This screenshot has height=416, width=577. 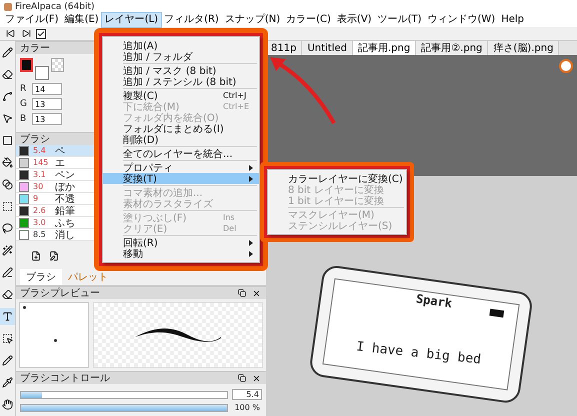 I want to click on panel-tab: パレット, so click(x=88, y=277).